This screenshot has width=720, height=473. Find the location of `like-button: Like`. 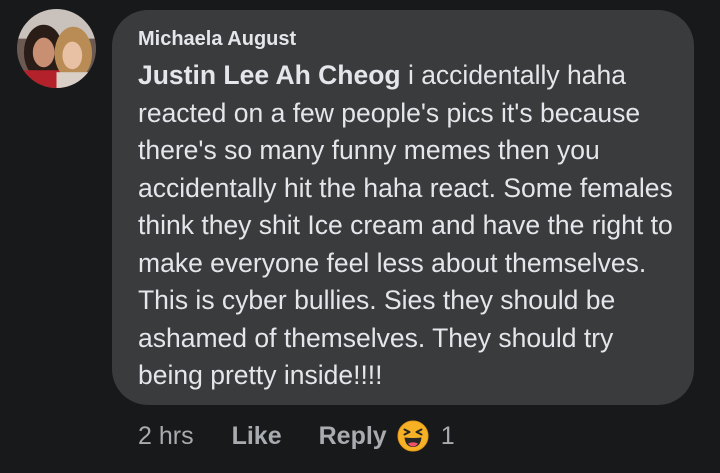

like-button: Like is located at coordinates (257, 436).